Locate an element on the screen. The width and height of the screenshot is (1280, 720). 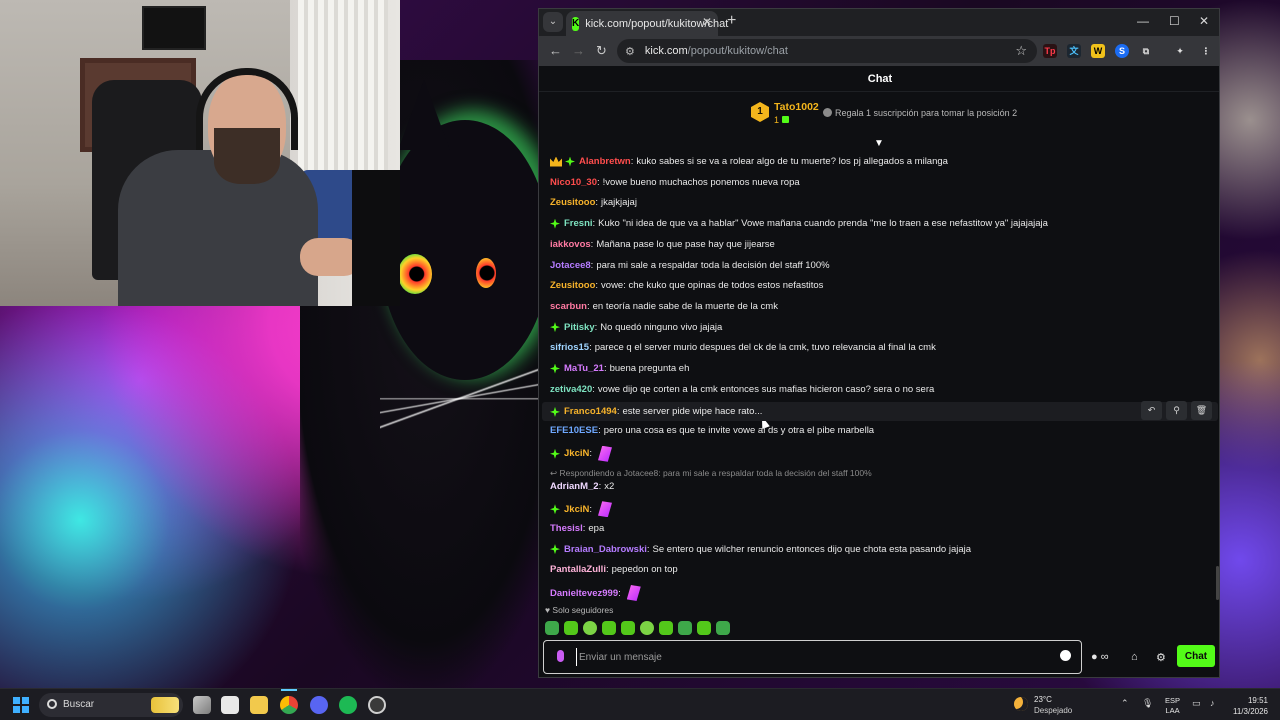
tray-overflow-chevron-icon: ⌃ is located at coordinates (1125, 703).